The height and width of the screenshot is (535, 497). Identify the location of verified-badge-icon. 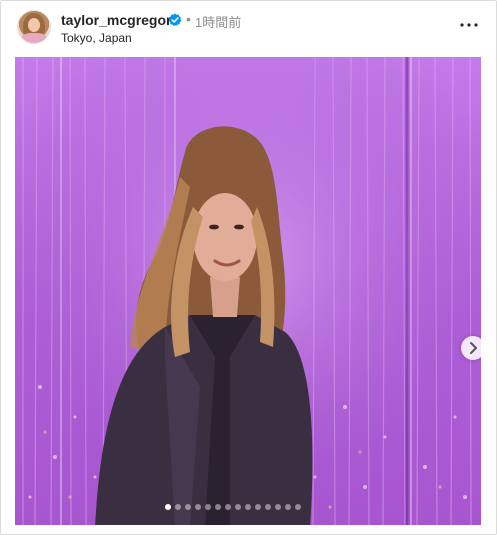
(175, 20).